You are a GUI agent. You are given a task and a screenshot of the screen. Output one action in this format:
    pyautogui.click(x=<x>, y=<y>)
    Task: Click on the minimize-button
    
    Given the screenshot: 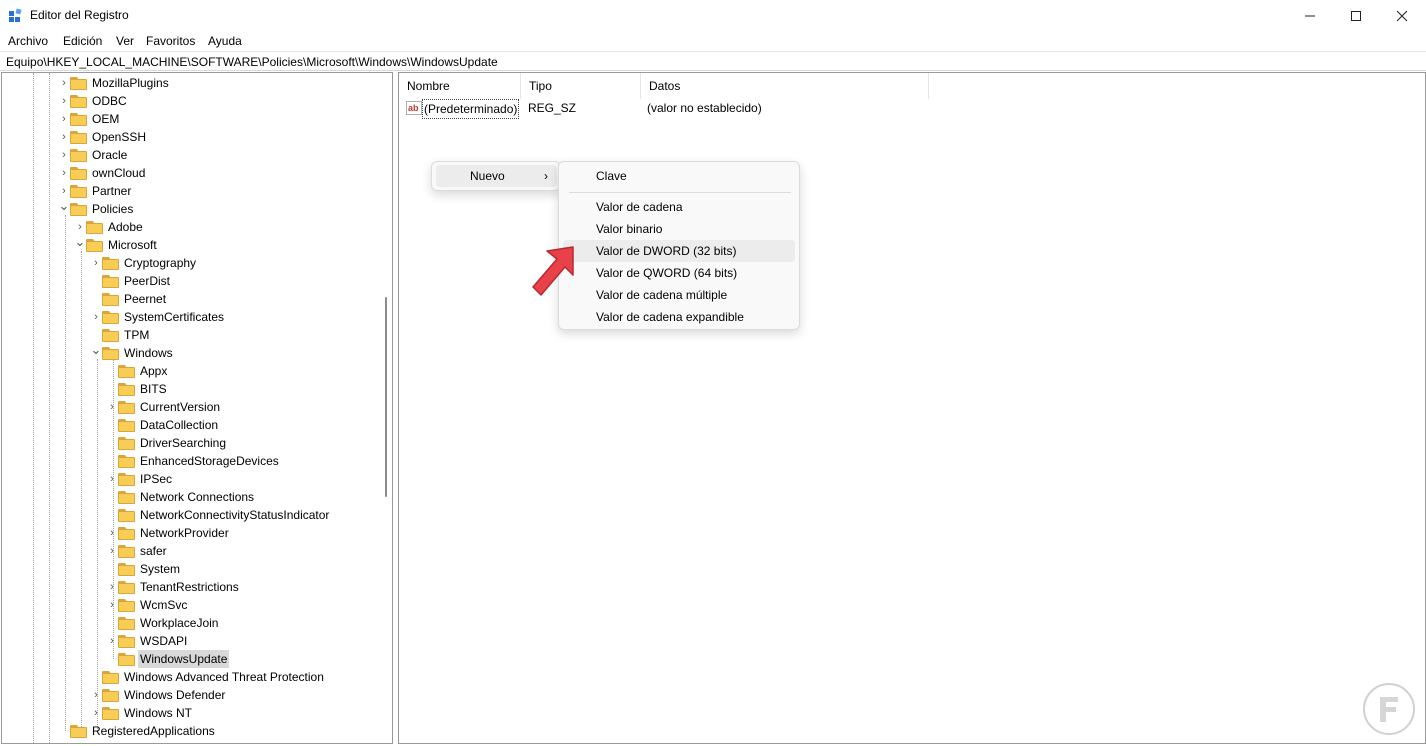 What is the action you would take?
    pyautogui.click(x=1310, y=15)
    